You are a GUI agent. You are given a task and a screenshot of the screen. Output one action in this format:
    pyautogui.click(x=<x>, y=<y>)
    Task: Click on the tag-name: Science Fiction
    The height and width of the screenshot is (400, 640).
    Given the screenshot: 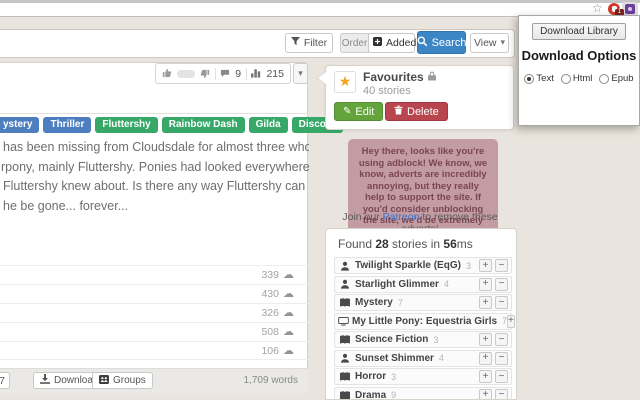 What is the action you would take?
    pyautogui.click(x=392, y=339)
    